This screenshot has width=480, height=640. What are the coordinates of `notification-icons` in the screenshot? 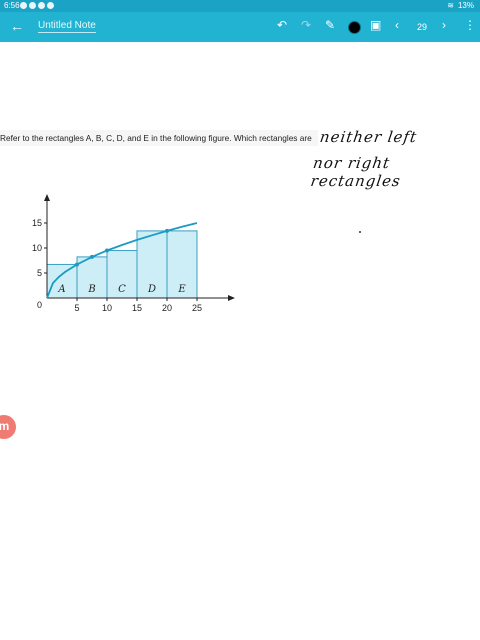 It's located at (37, 5).